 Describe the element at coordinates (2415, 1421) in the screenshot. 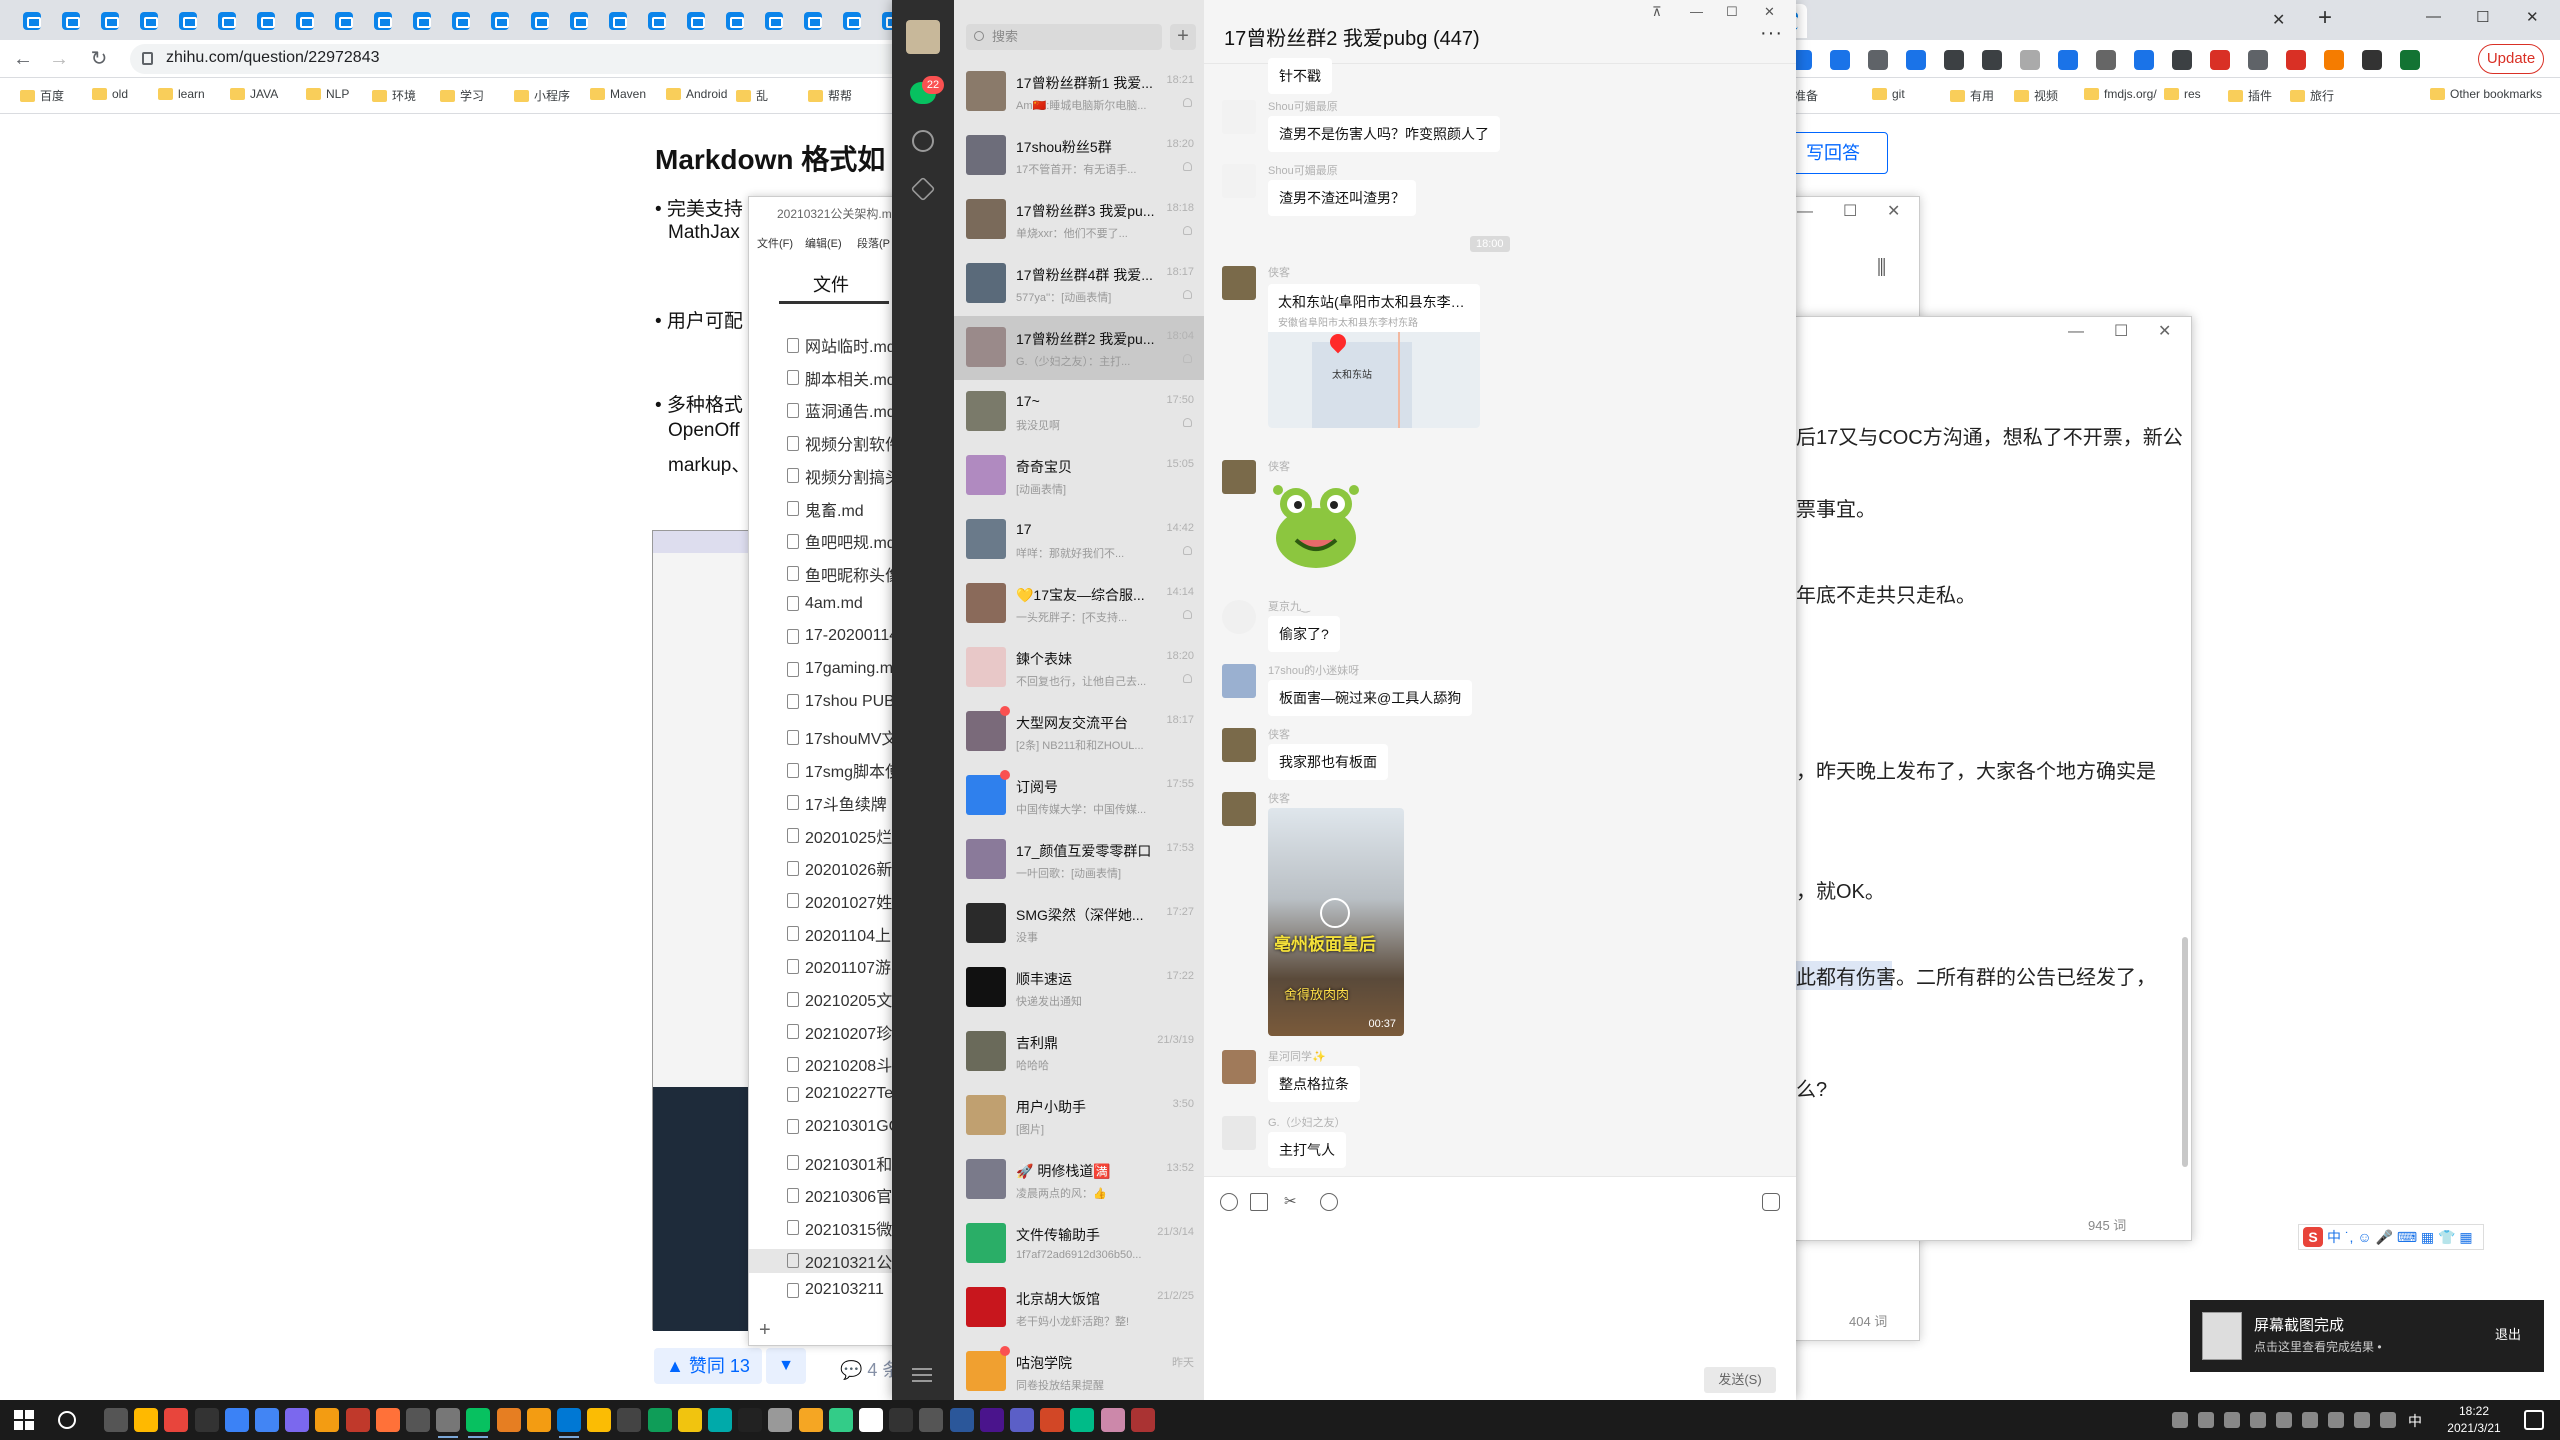

I see `input-language: 中` at that location.